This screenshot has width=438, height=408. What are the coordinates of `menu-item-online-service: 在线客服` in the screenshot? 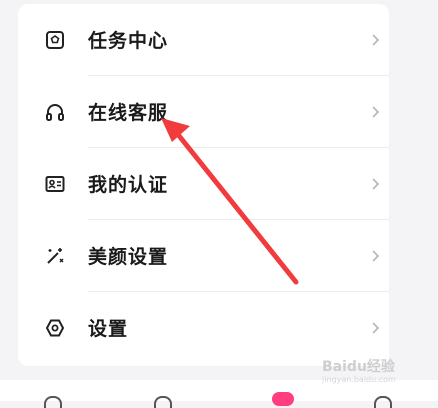 It's located at (203, 112).